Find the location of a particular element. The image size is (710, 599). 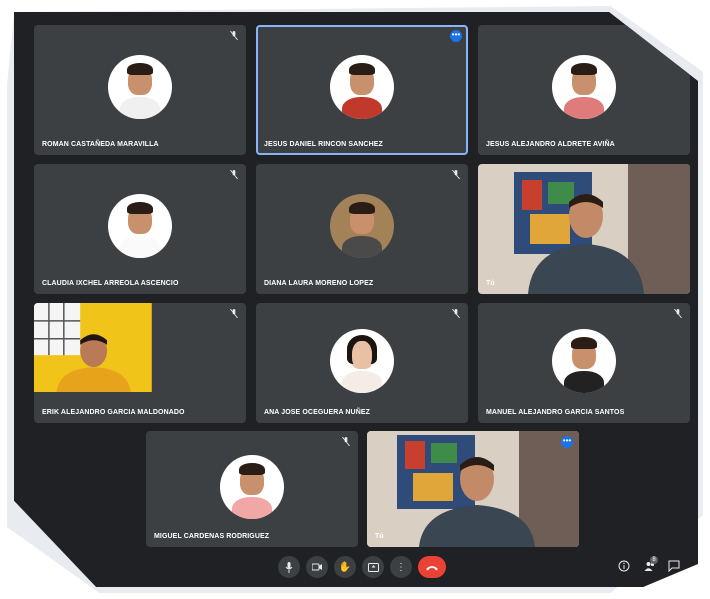

camera-icon is located at coordinates (316, 567).